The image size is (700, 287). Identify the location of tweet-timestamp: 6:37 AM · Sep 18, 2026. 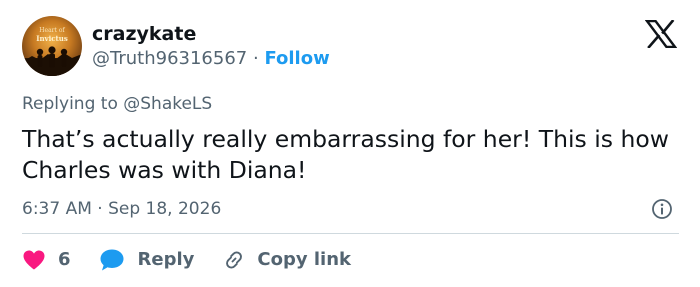
(121, 209).